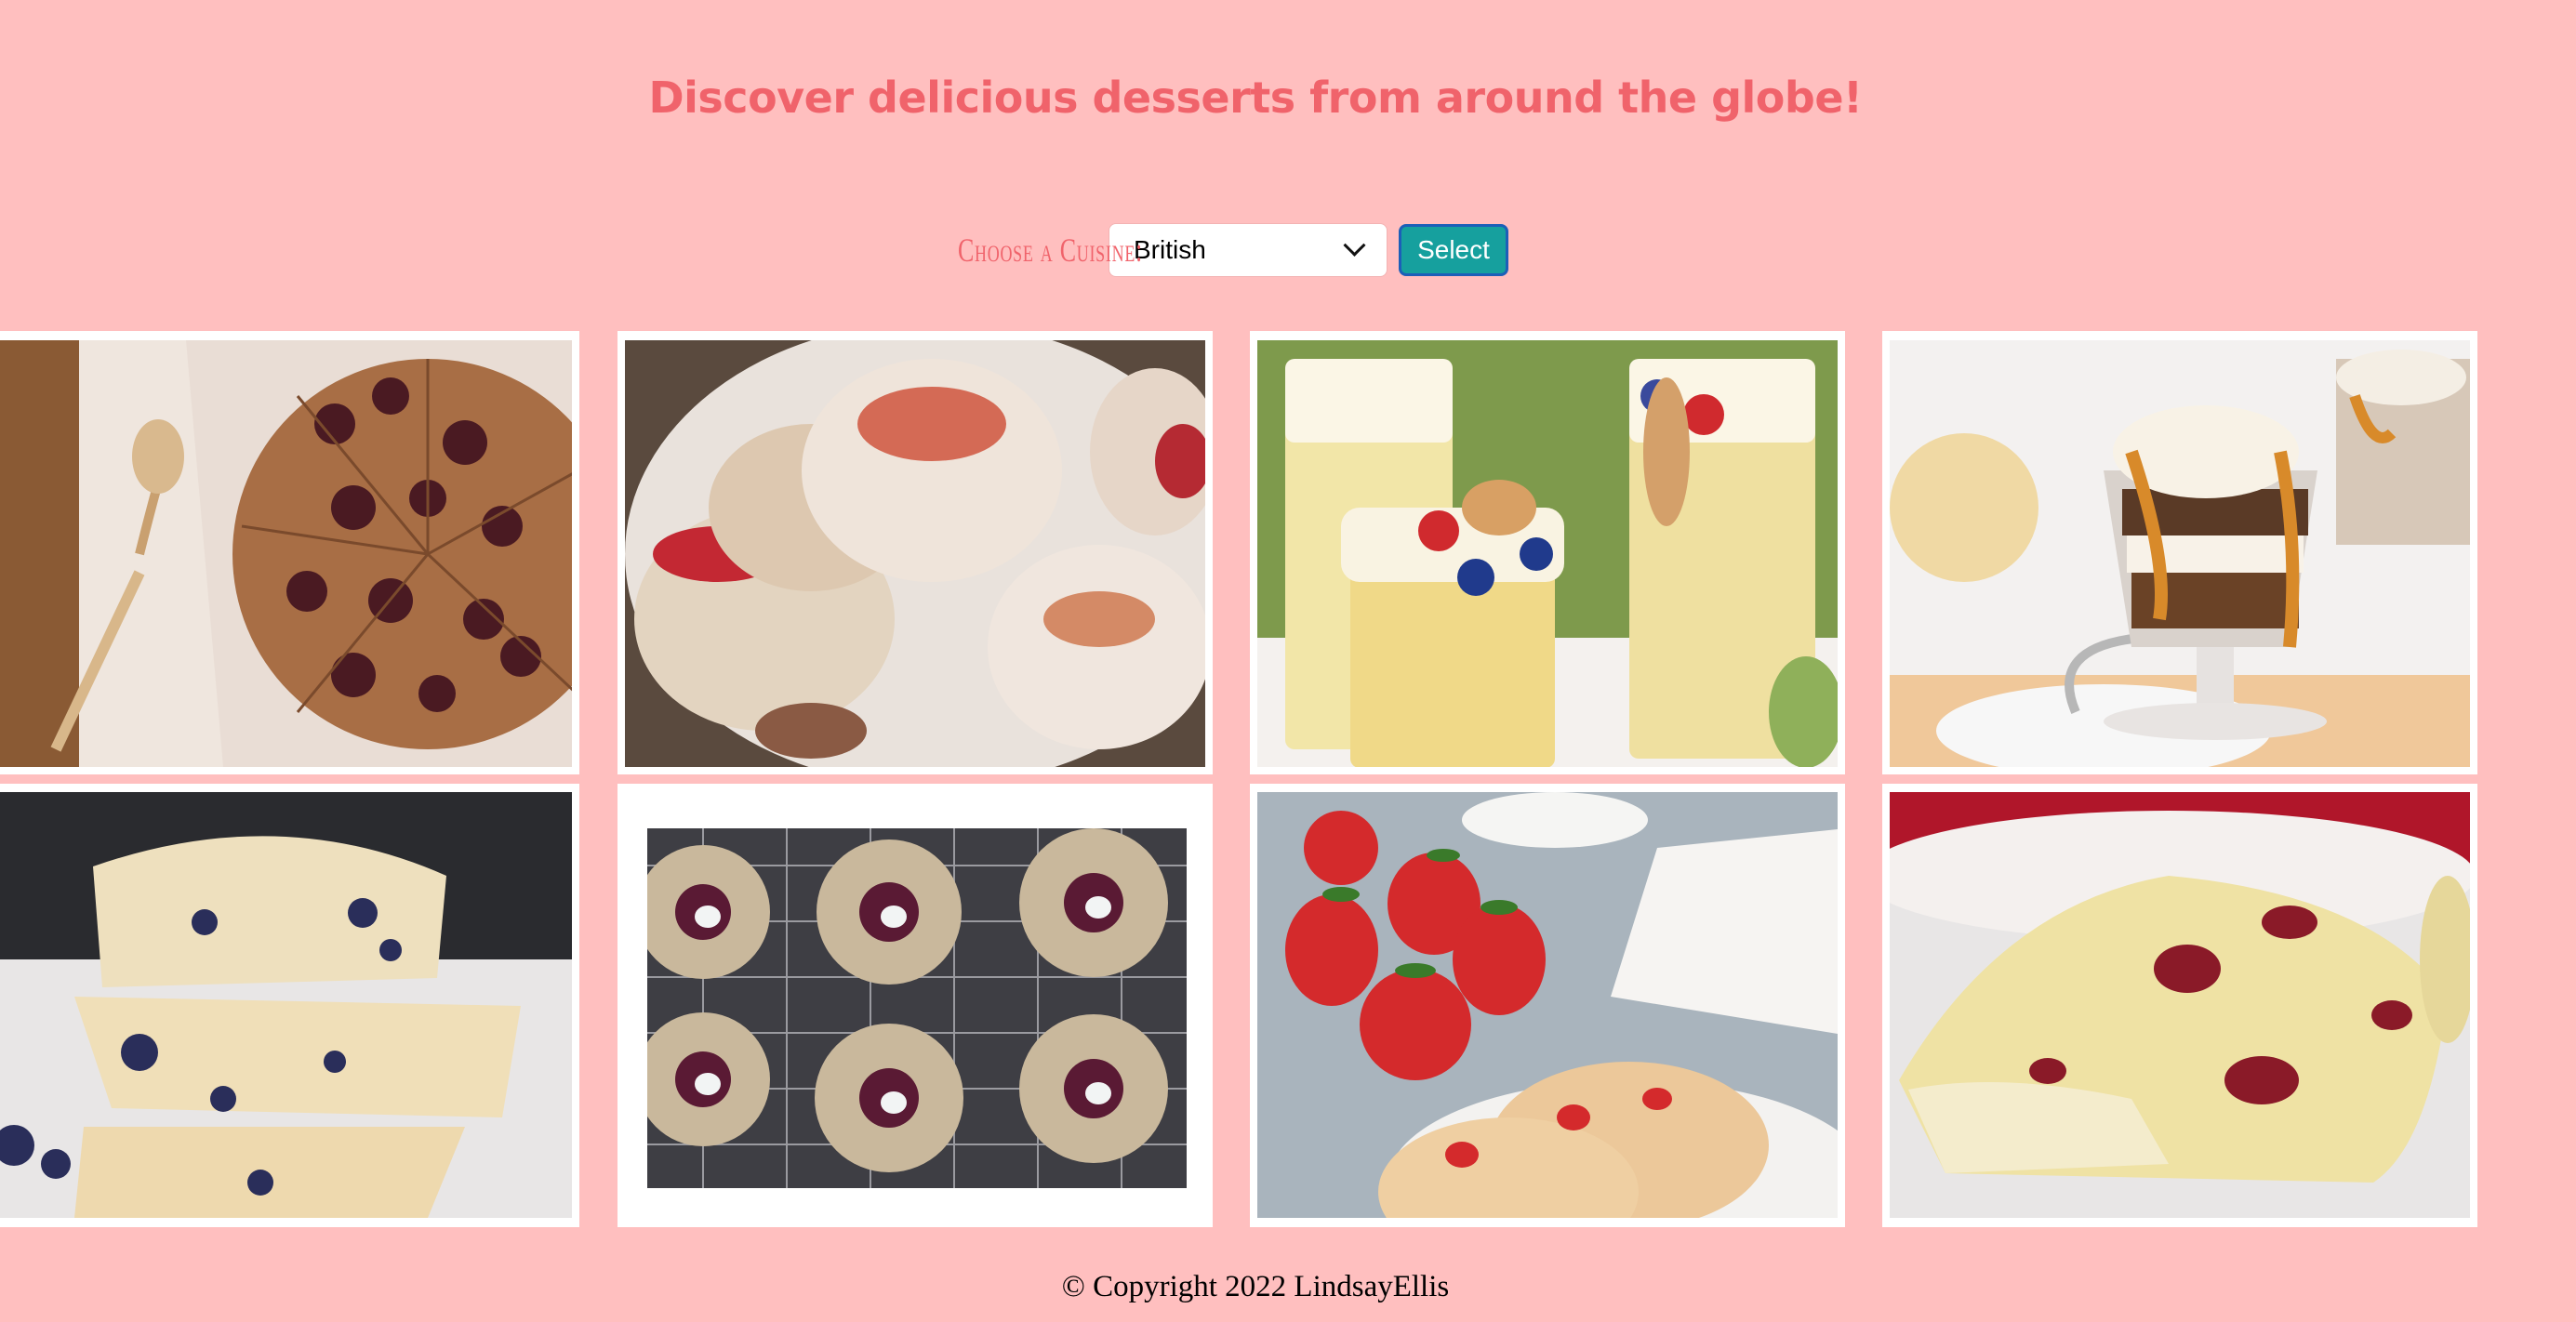 This screenshot has width=2576, height=1322. I want to click on select-button: Select, so click(1453, 250).